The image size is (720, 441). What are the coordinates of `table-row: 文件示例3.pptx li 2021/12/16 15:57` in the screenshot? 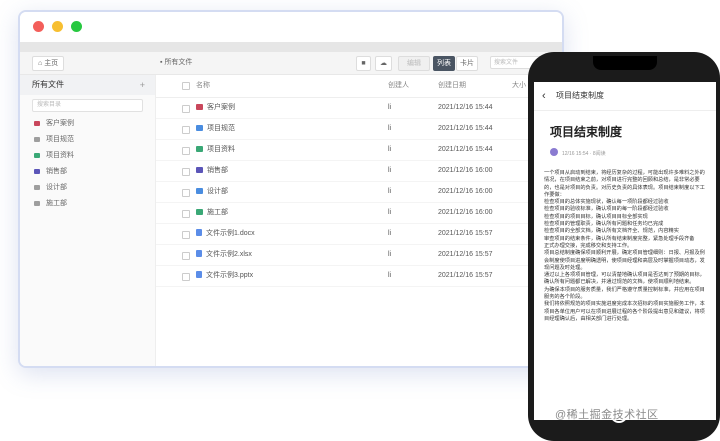 It's located at (359, 276).